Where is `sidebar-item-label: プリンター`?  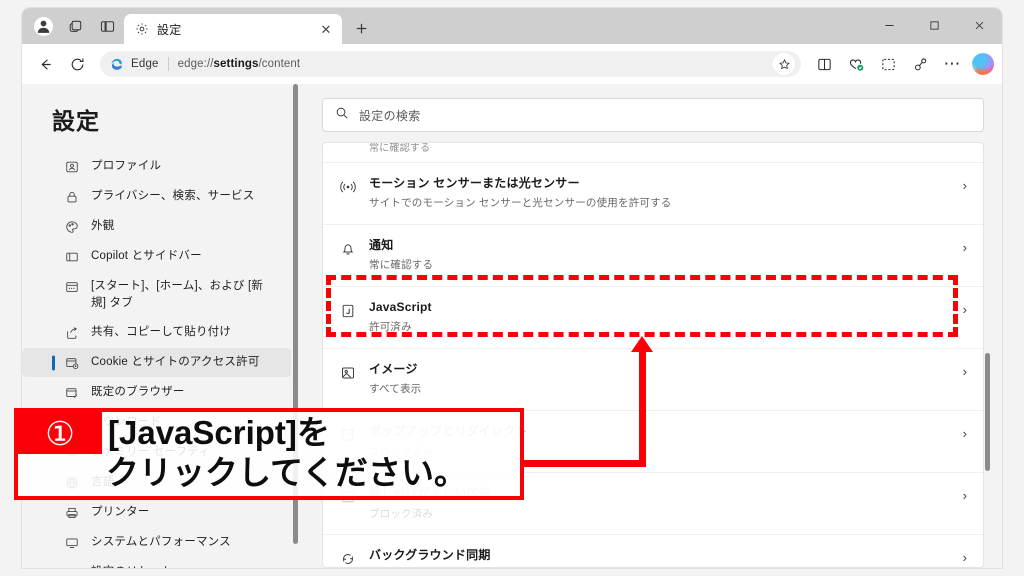
sidebar-item-label: プリンター is located at coordinates (120, 512).